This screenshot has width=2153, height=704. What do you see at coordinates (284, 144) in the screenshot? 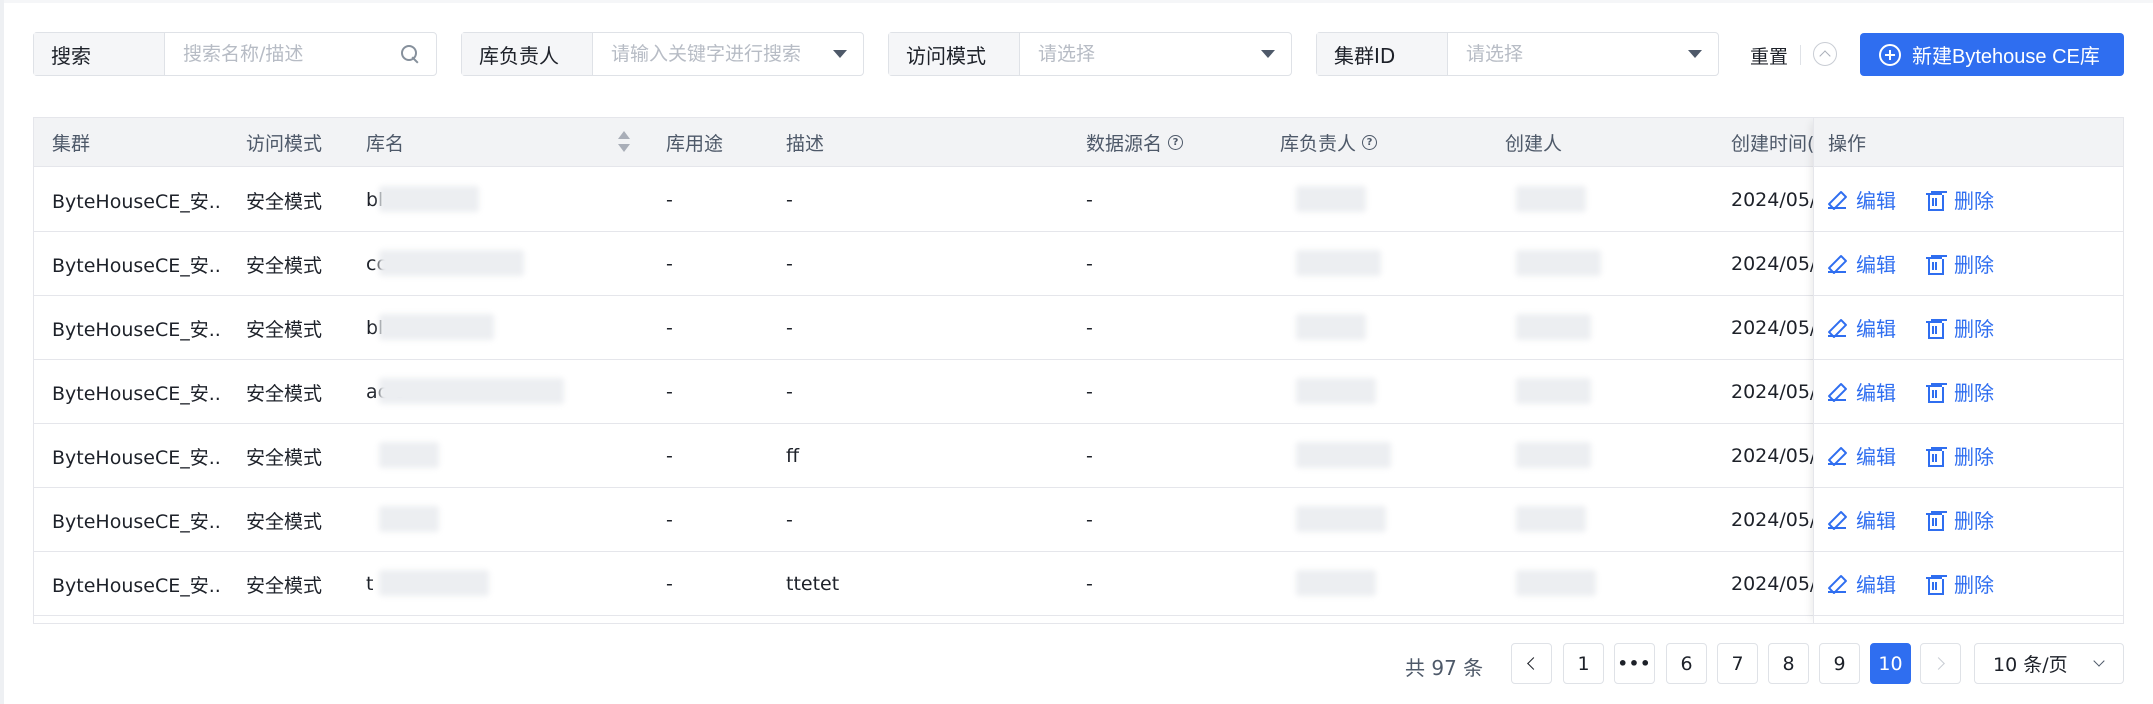
I see `col-access-mode: 访问模式` at bounding box center [284, 144].